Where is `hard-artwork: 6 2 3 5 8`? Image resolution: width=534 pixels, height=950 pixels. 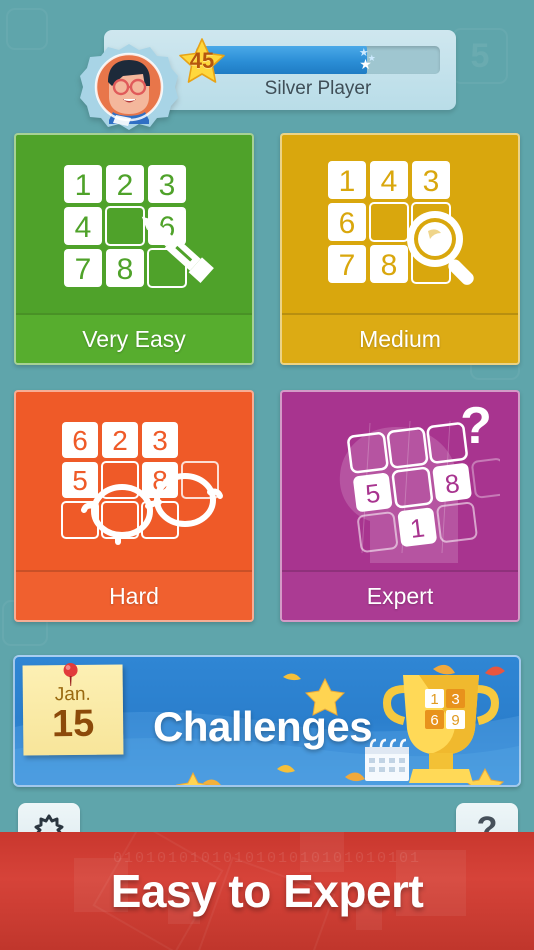
hard-artwork: 6 2 3 5 8 is located at coordinates (134, 483).